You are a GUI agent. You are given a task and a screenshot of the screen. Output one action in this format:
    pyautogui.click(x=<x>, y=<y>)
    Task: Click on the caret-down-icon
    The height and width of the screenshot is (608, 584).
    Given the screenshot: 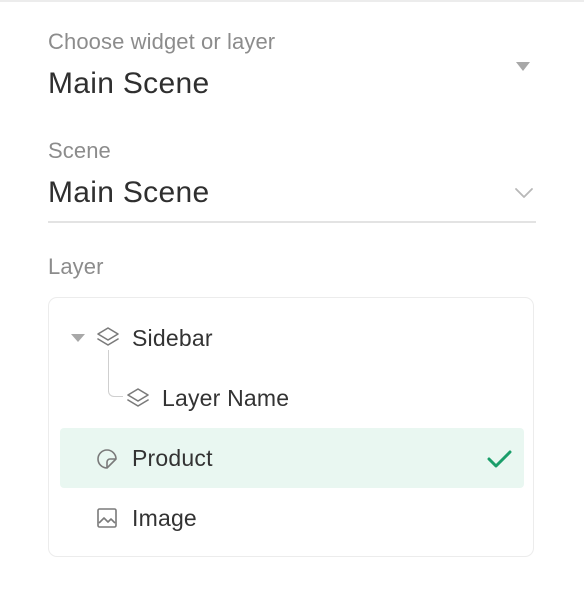 What is the action you would take?
    pyautogui.click(x=523, y=66)
    